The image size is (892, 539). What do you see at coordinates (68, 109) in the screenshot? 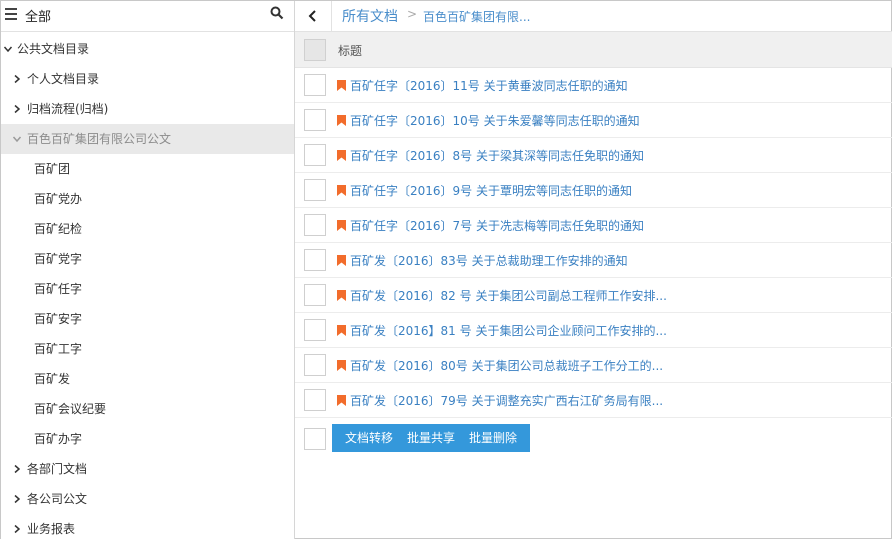
I see `tree-item-label: 归档流程(归档)` at bounding box center [68, 109].